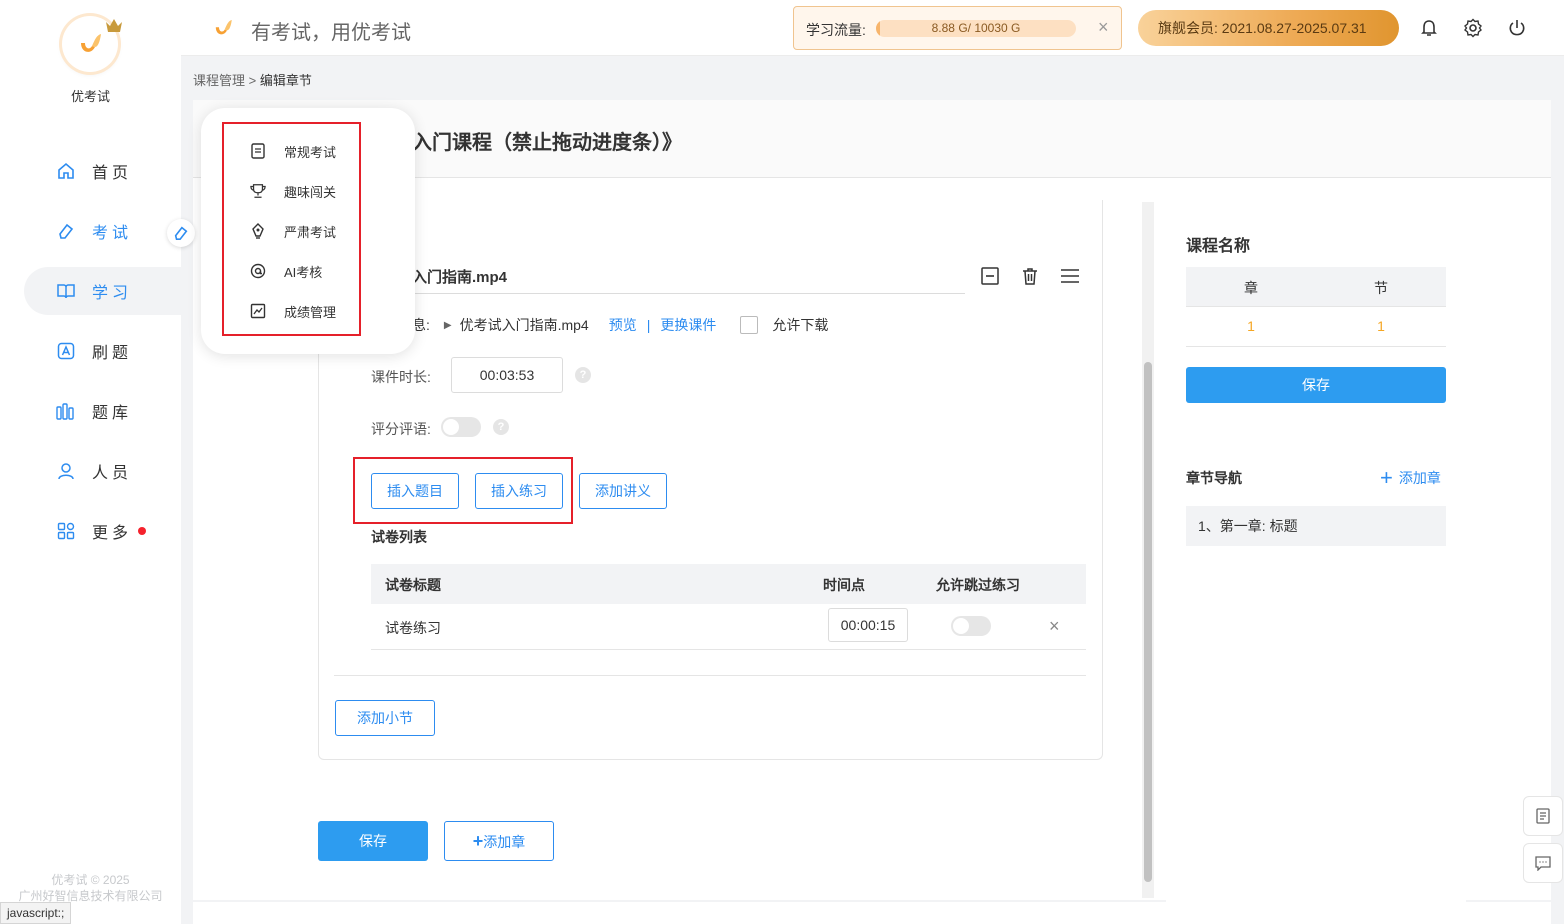  What do you see at coordinates (1316, 327) in the screenshot?
I see `table-row: 1 1` at bounding box center [1316, 327].